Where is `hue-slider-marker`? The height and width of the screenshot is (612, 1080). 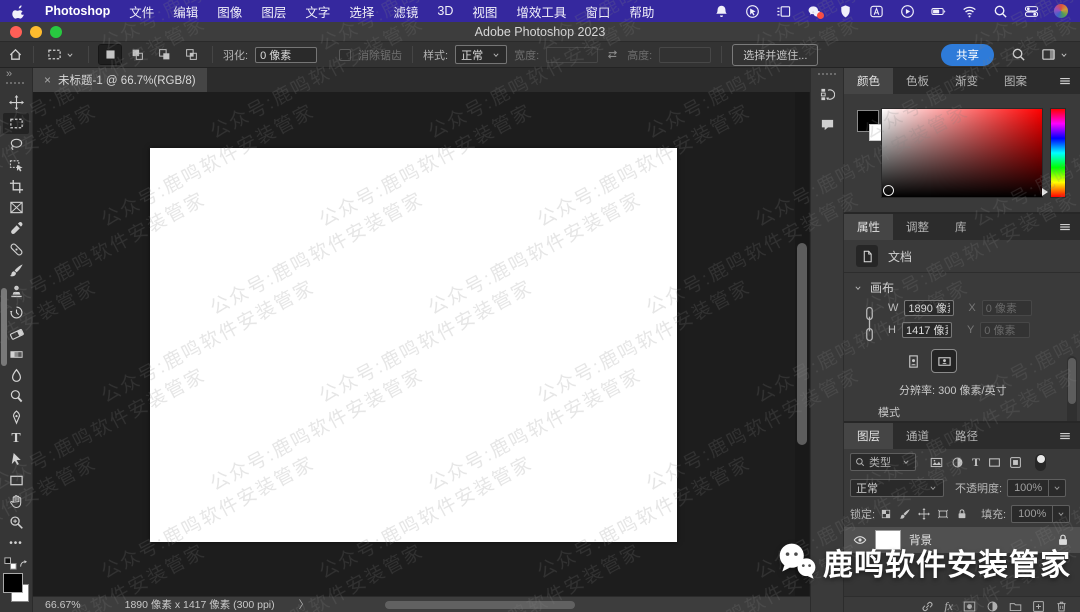 hue-slider-marker is located at coordinates (1045, 192).